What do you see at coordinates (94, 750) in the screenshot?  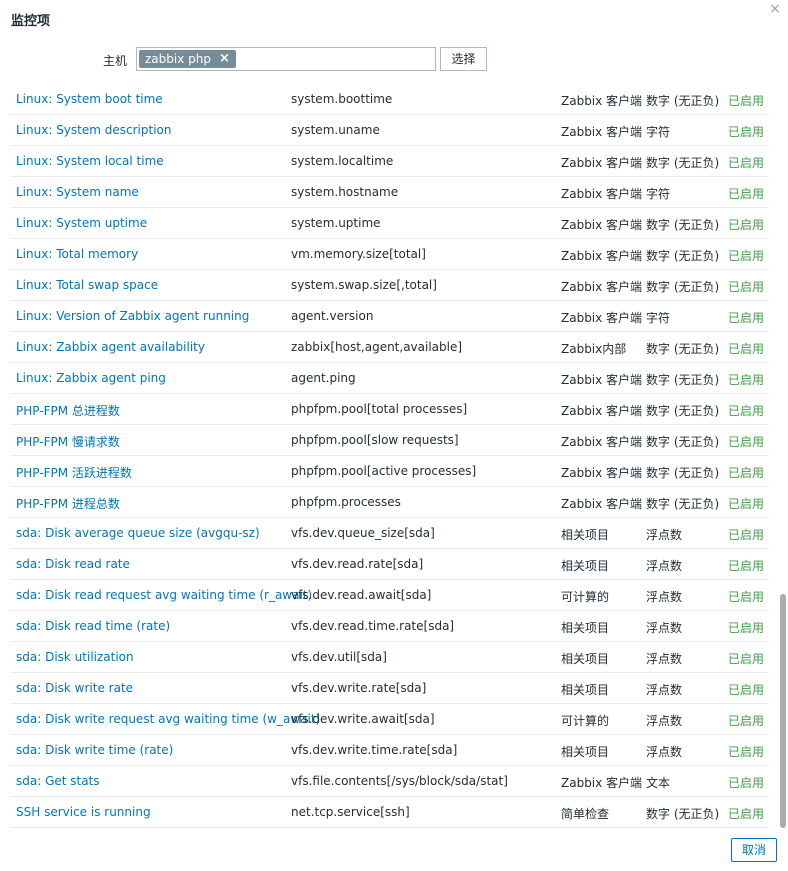 I see `item-name-link: sda: Disk write time (rate)` at bounding box center [94, 750].